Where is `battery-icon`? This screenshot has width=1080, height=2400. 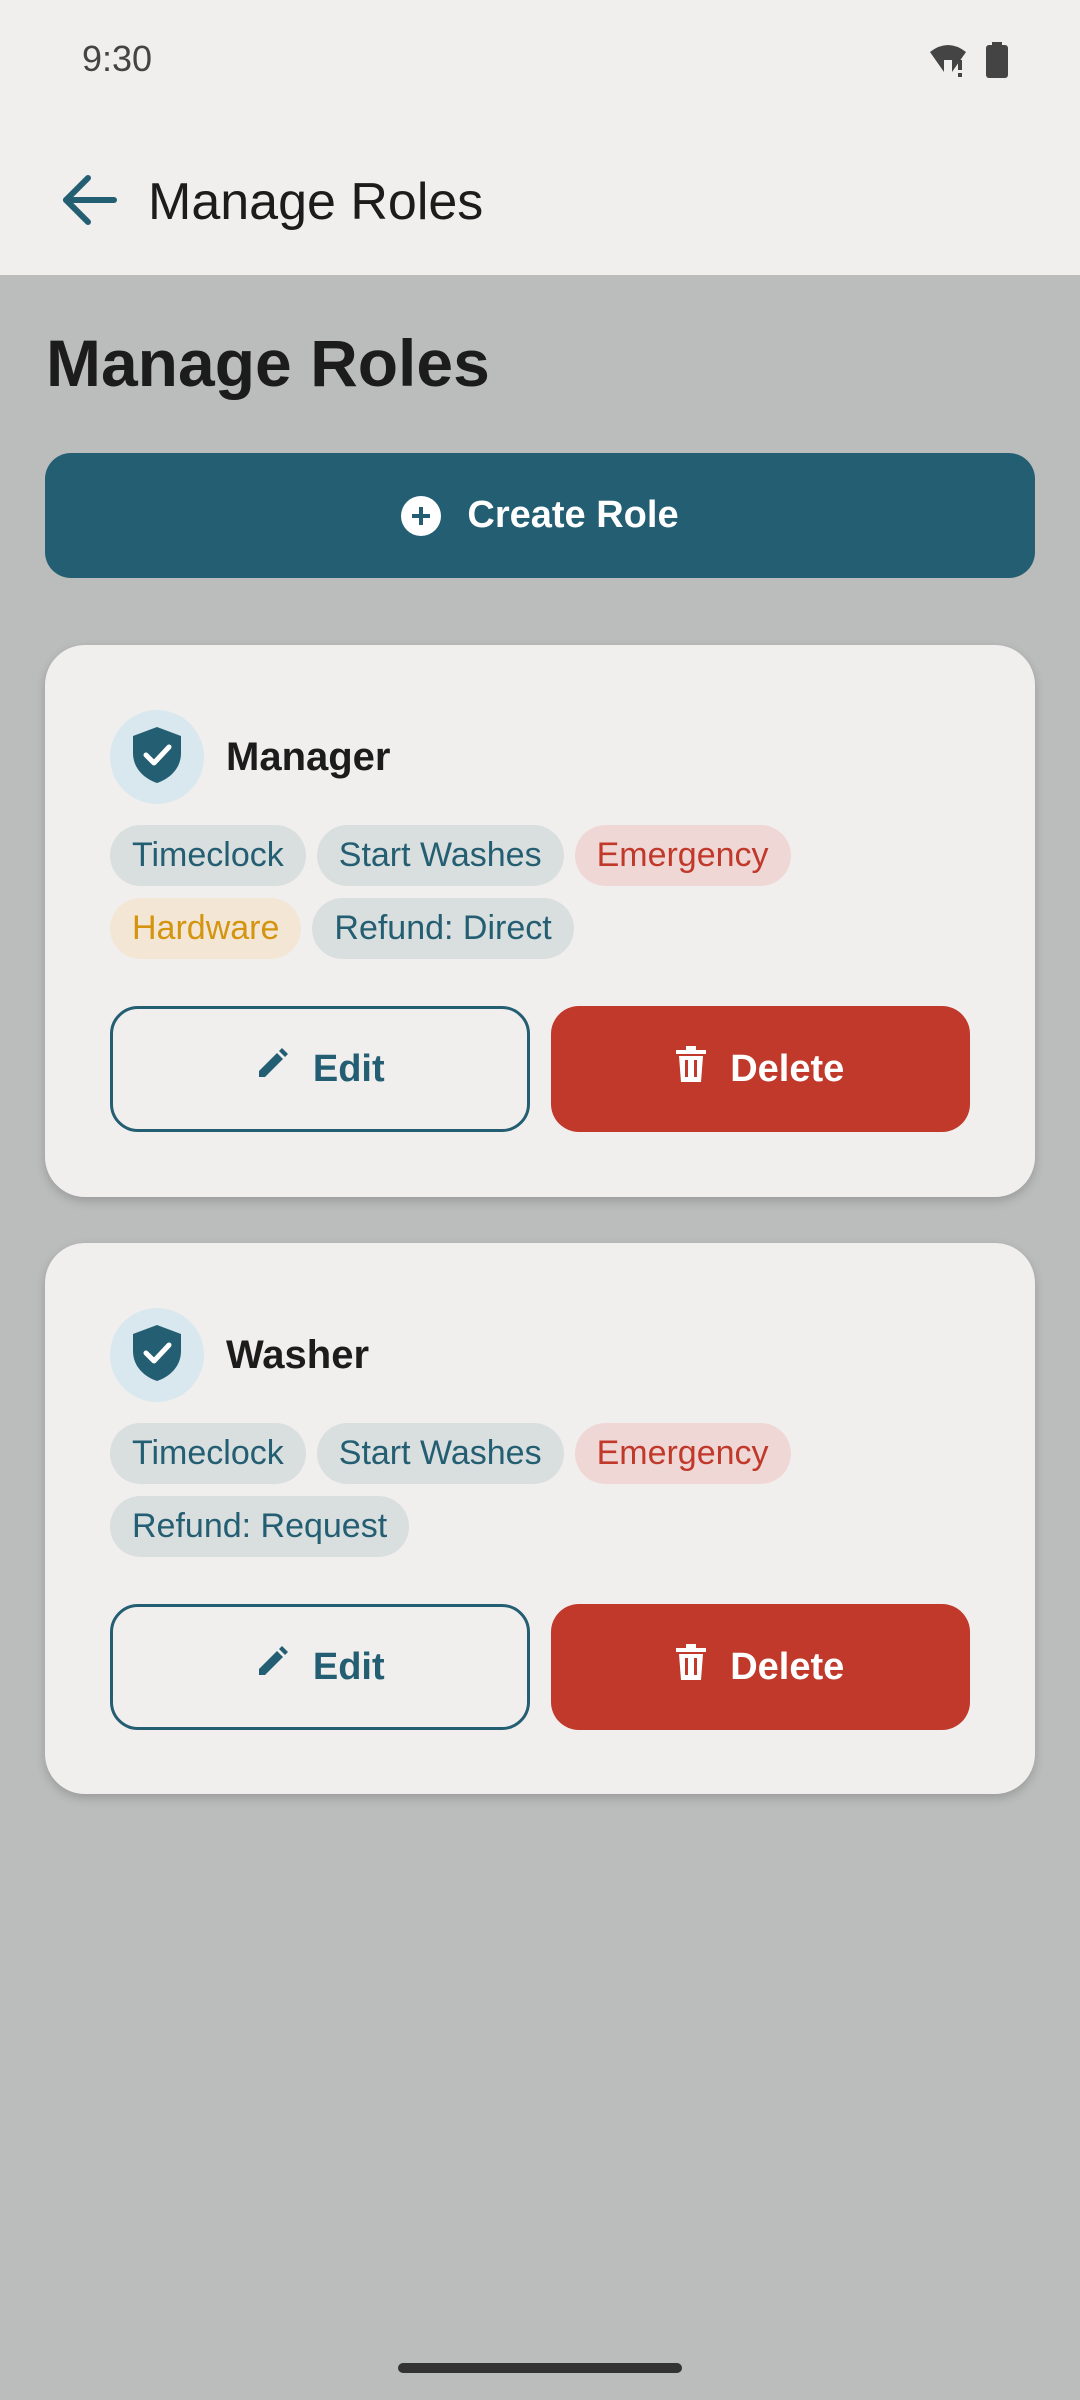
battery-icon is located at coordinates (997, 62).